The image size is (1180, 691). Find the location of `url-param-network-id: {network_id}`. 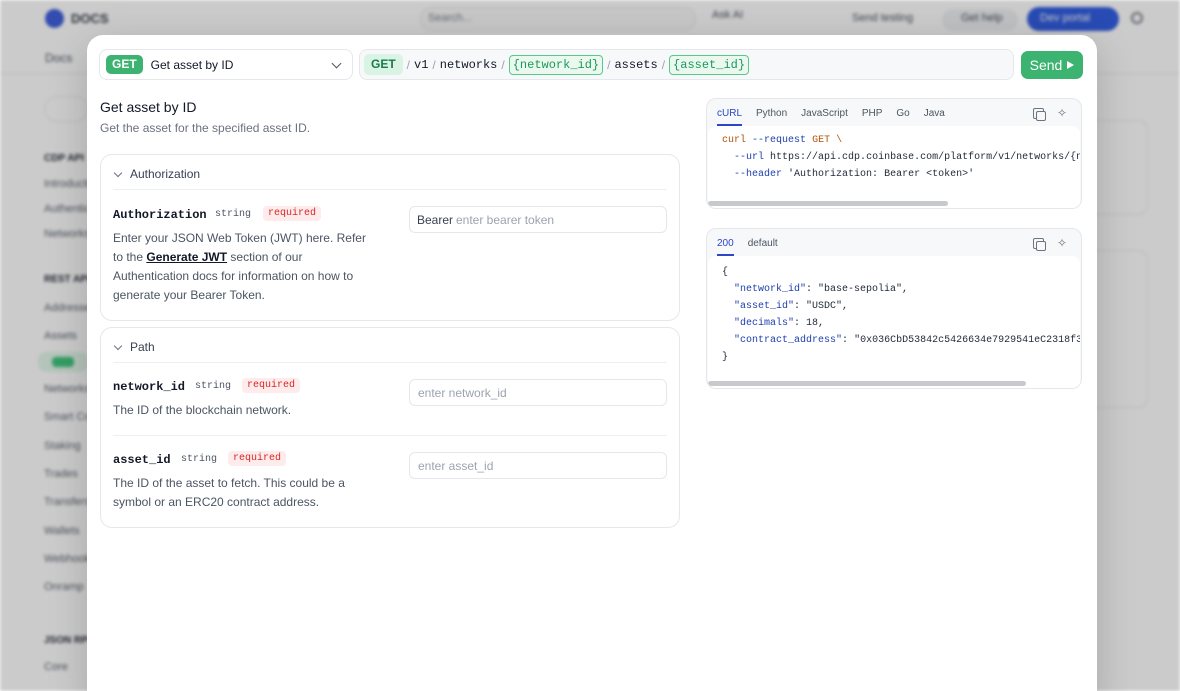

url-param-network-id: {network_id} is located at coordinates (556, 64).